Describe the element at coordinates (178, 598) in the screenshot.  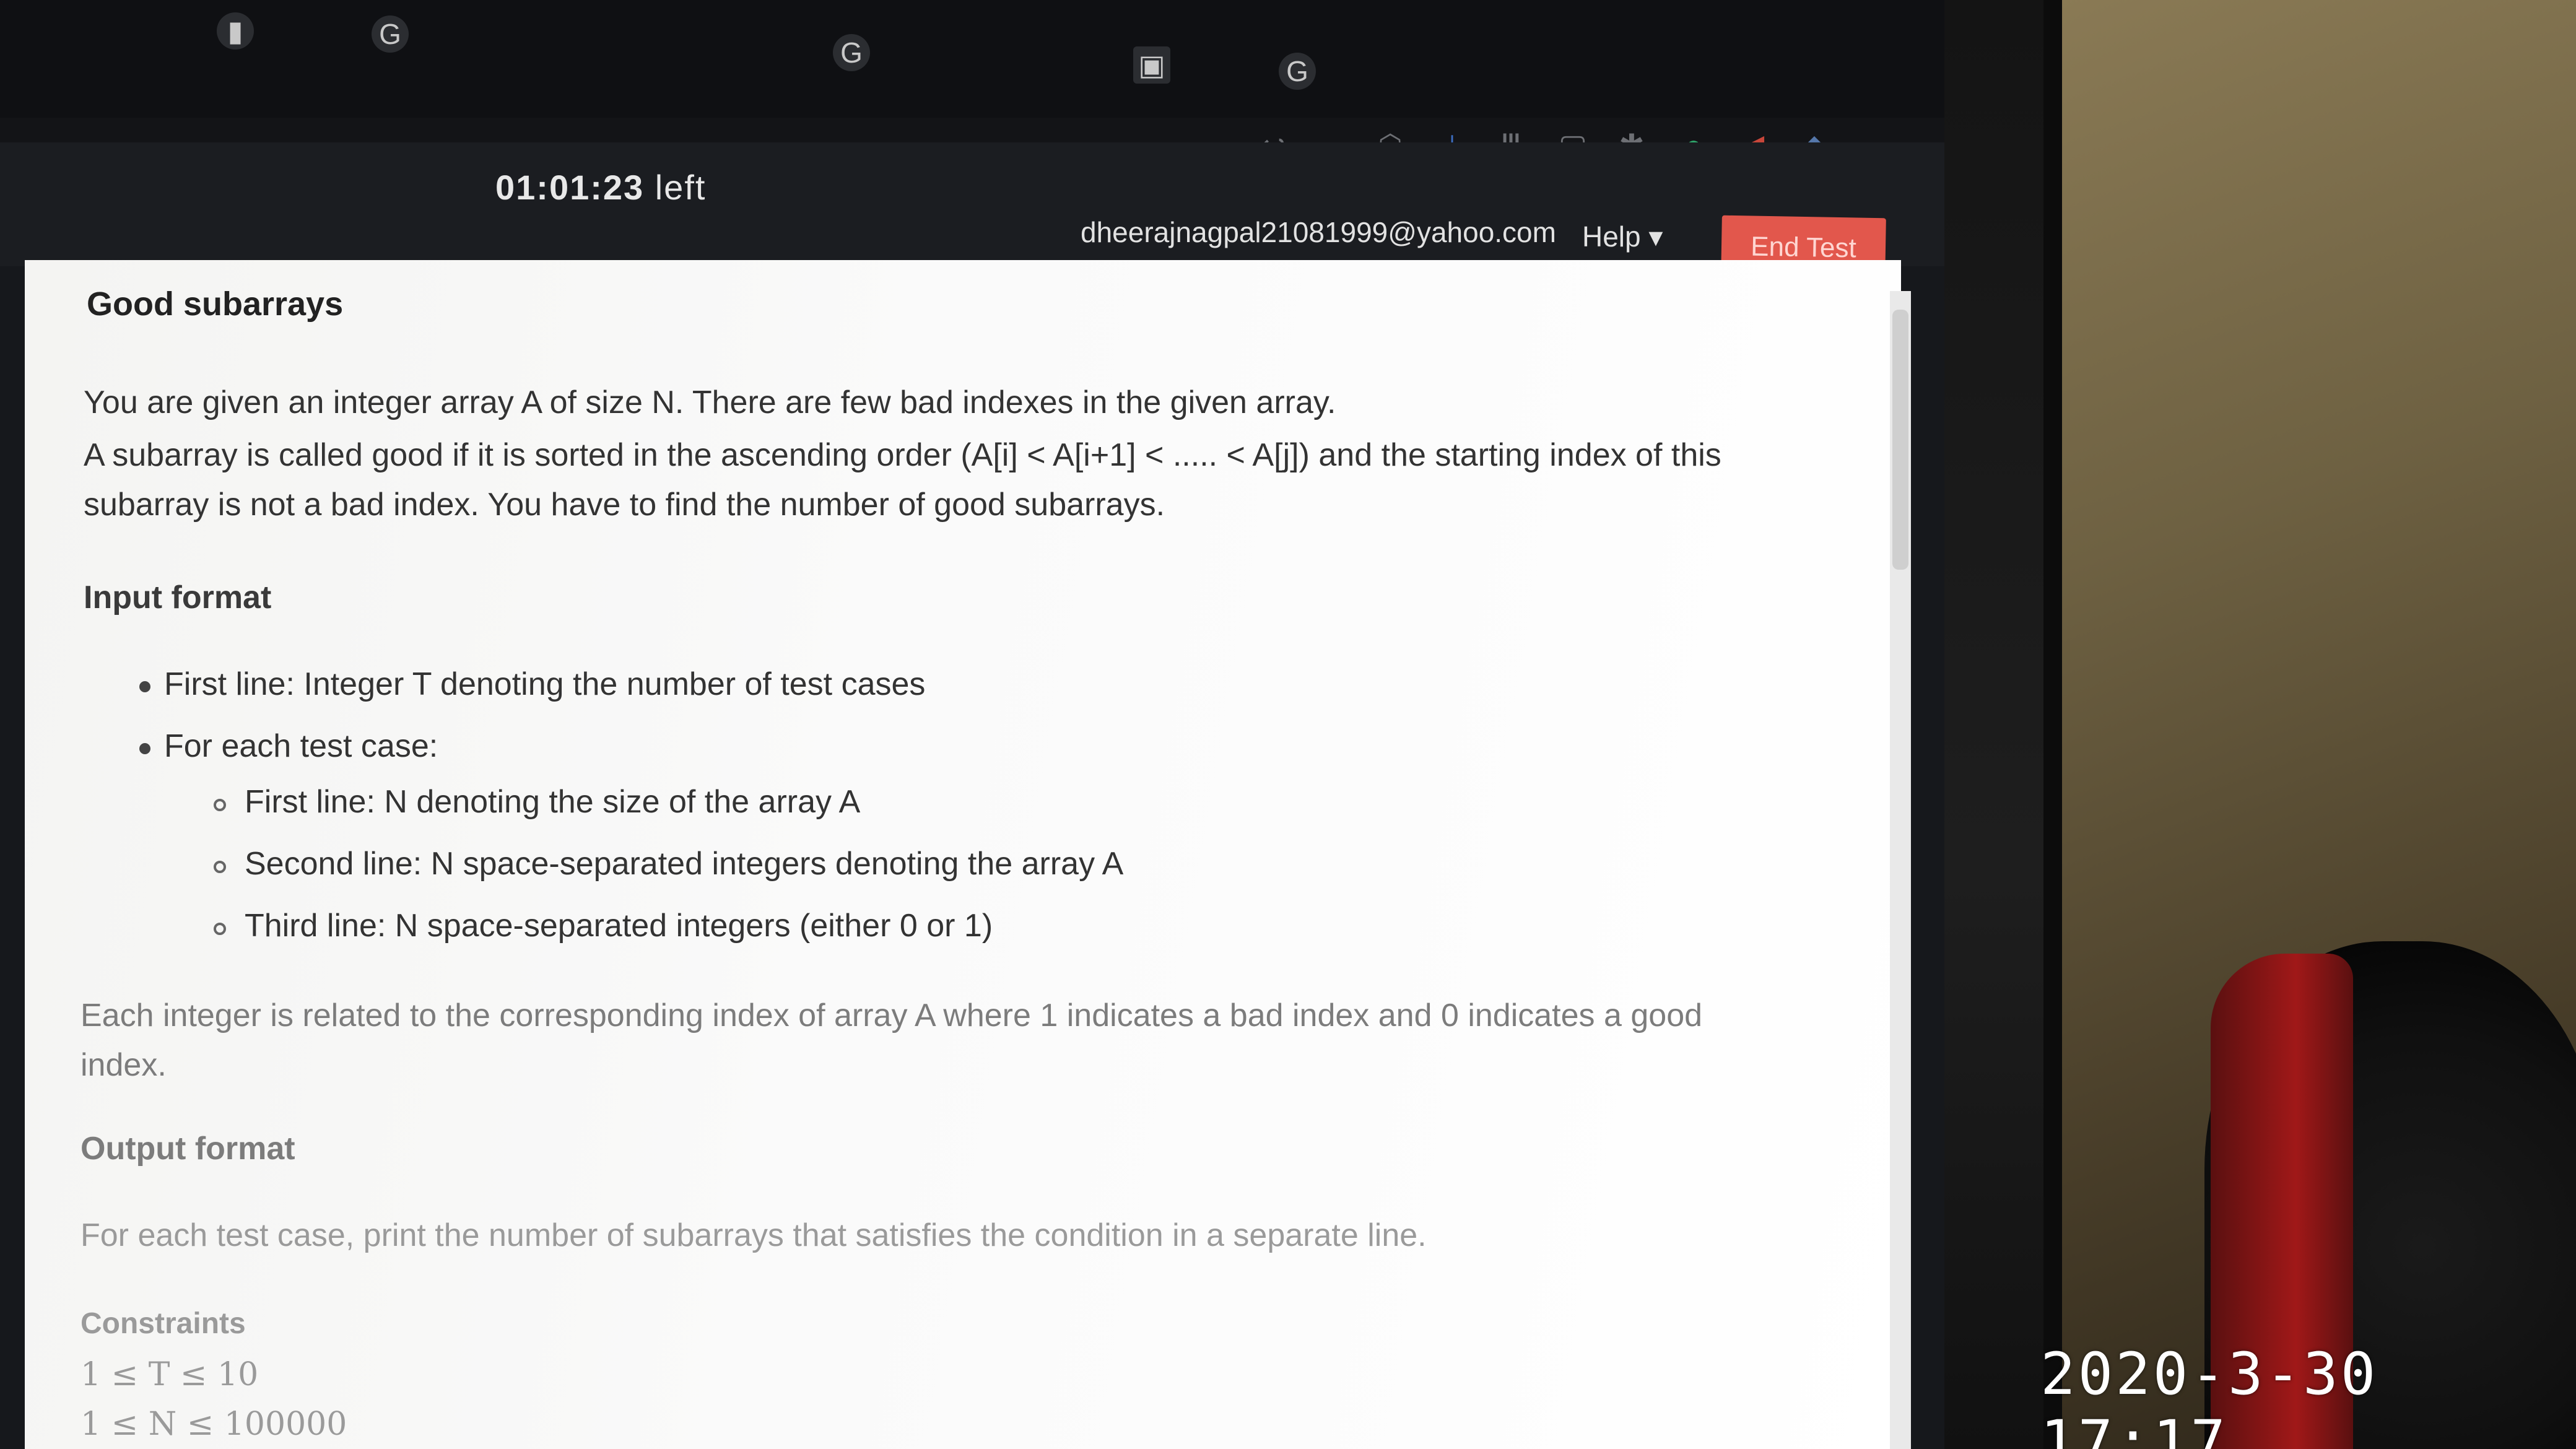
I see `input-format-heading: Input format` at that location.